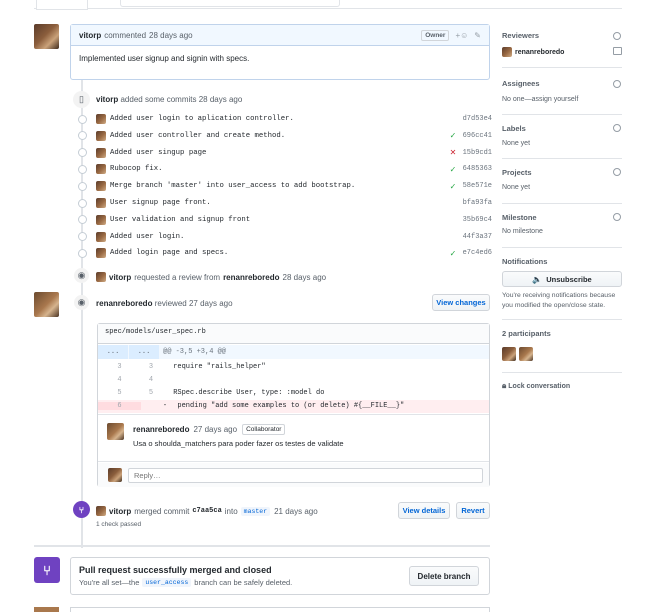 Image resolution: width=656 pixels, height=612 pixels. Describe the element at coordinates (617, 51) in the screenshot. I see `review-comment-icon` at that location.